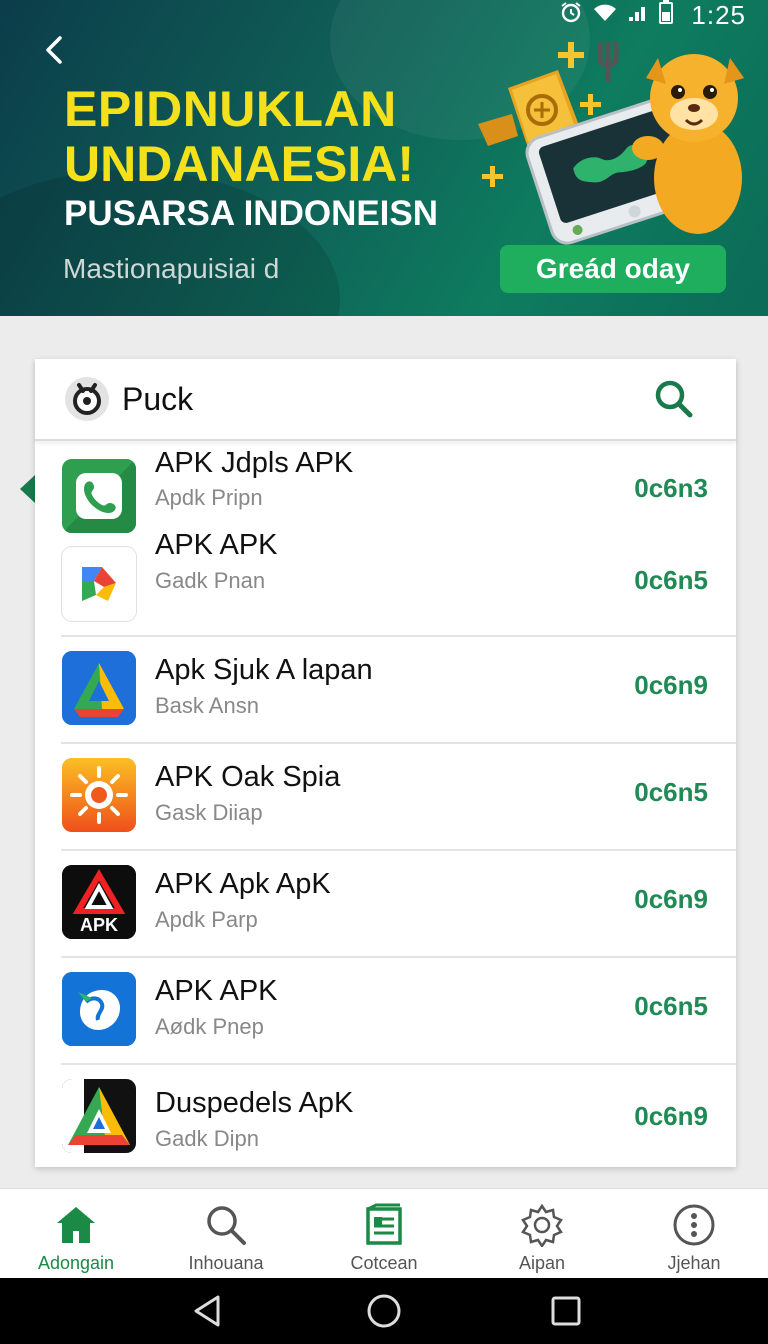 Image resolution: width=768 pixels, height=1344 pixels. I want to click on nav-item-home: Adongain, so click(76, 1234).